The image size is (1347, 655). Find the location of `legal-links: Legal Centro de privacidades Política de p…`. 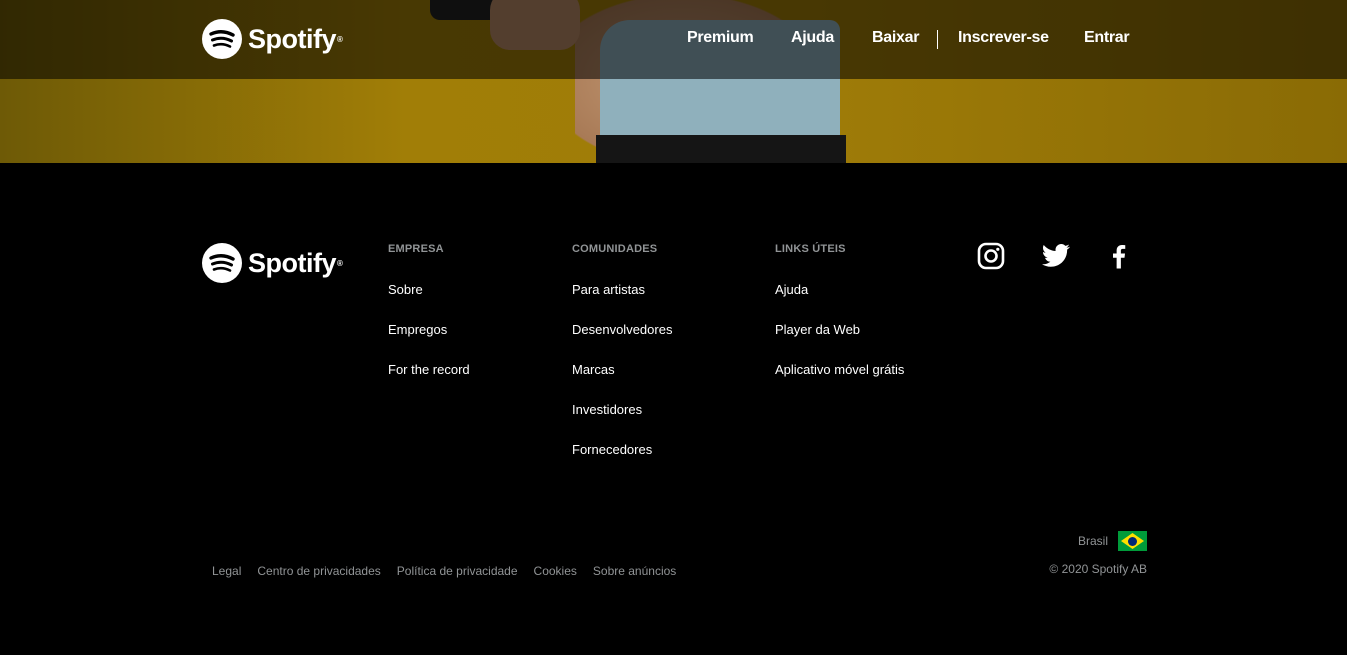

legal-links: Legal Centro de privacidades Política de p… is located at coordinates (452, 571).